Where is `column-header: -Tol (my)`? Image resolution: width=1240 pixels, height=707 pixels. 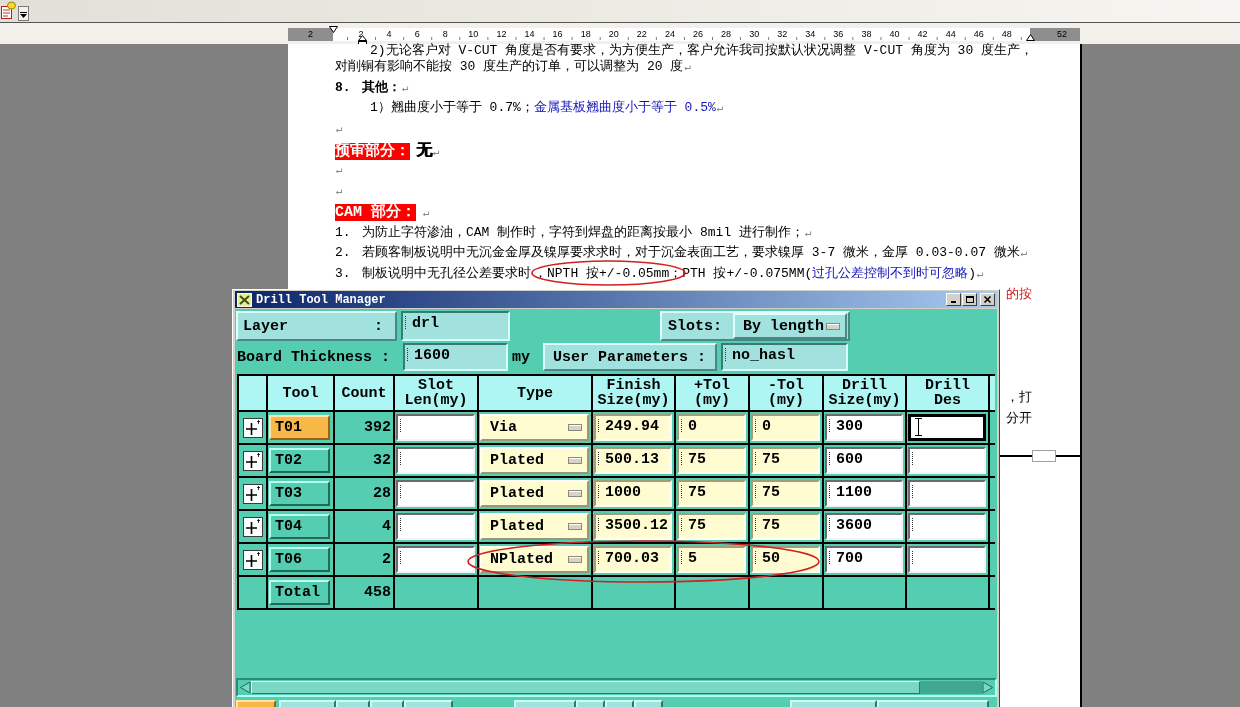
column-header: -Tol (my) is located at coordinates (786, 393).